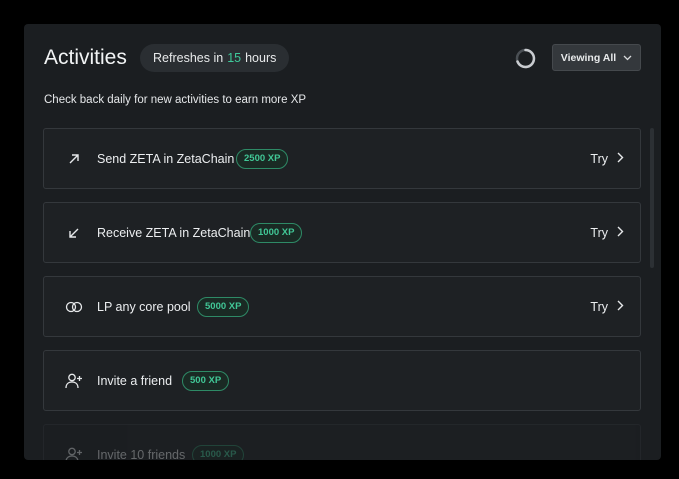 The width and height of the screenshot is (679, 479). What do you see at coordinates (135, 380) in the screenshot?
I see `activity-label: Invite a friend` at bounding box center [135, 380].